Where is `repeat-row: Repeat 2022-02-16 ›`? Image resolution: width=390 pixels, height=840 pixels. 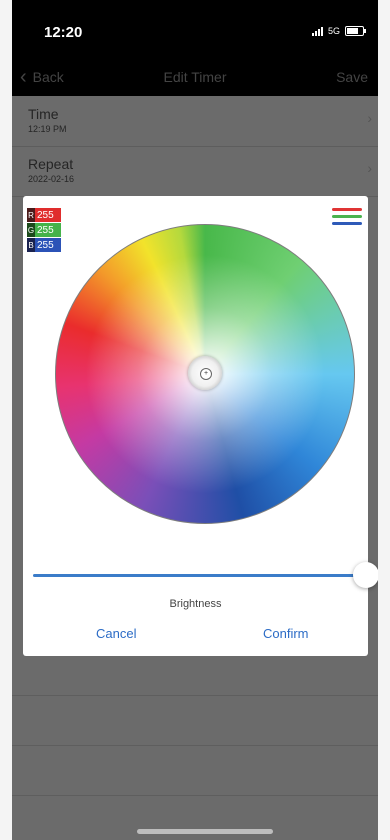
repeat-row: Repeat 2022-02-16 › is located at coordinates (195, 171).